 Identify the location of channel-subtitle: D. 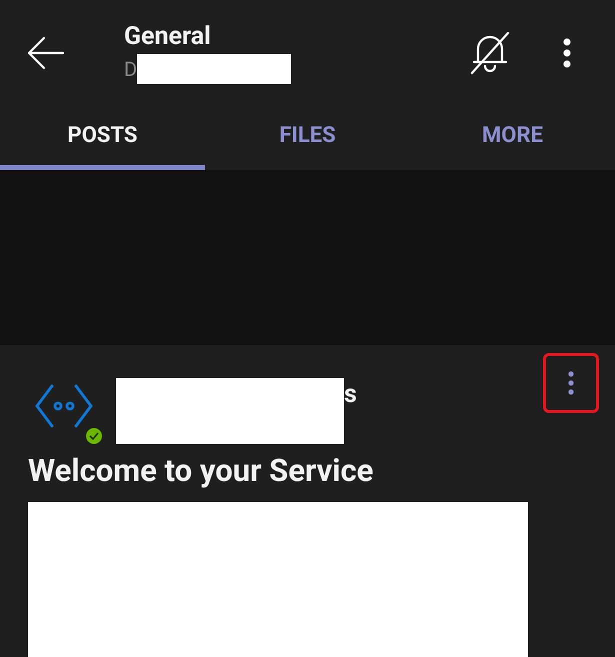
(131, 69).